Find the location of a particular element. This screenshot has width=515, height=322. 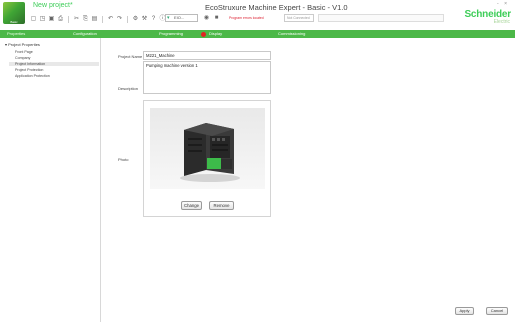

tab-display: Display is located at coordinates (215, 34).